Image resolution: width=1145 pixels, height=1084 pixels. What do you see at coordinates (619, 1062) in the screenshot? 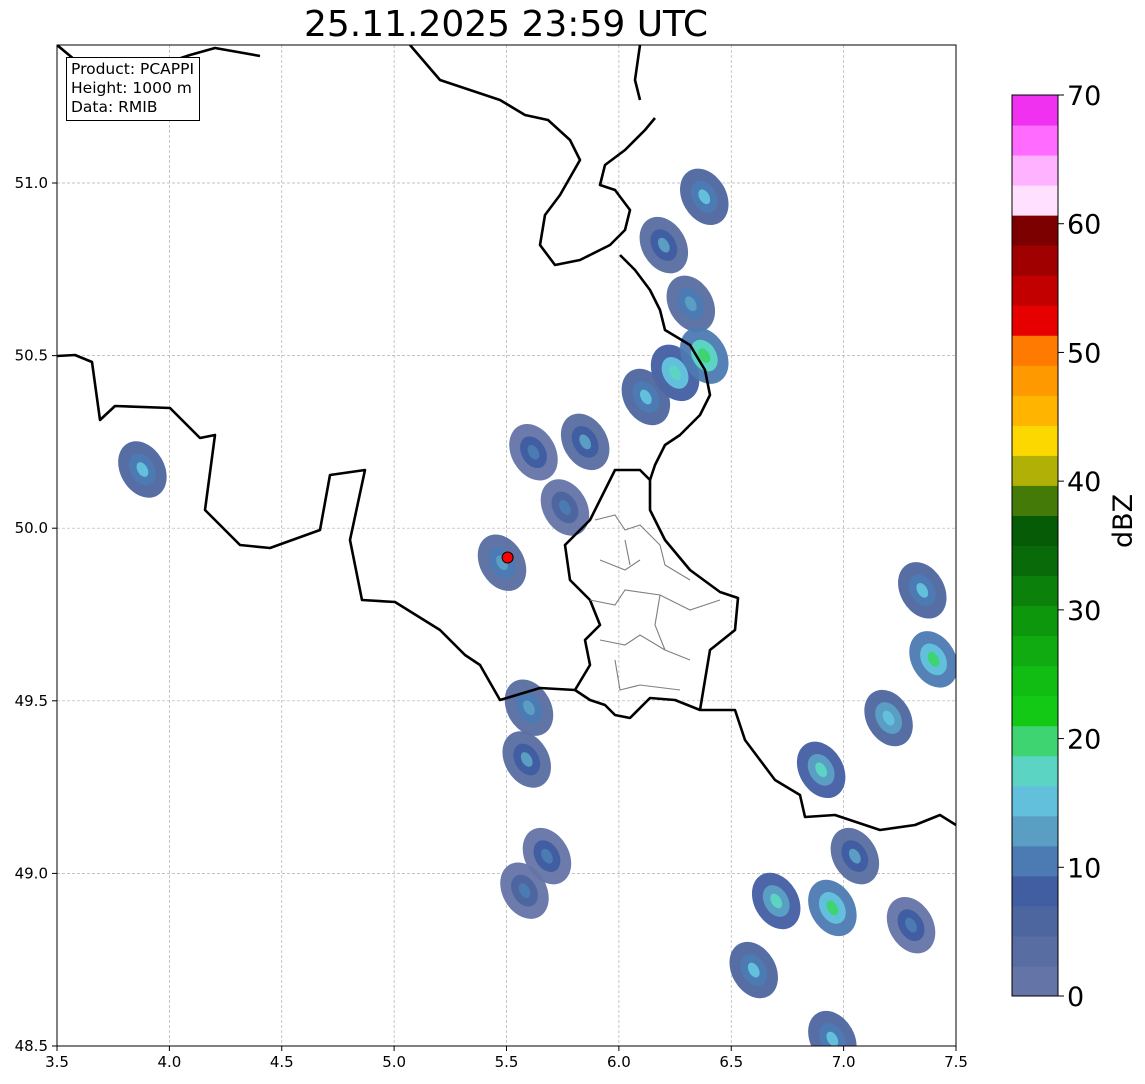
I see `x-tick-label: 6.0` at bounding box center [619, 1062].